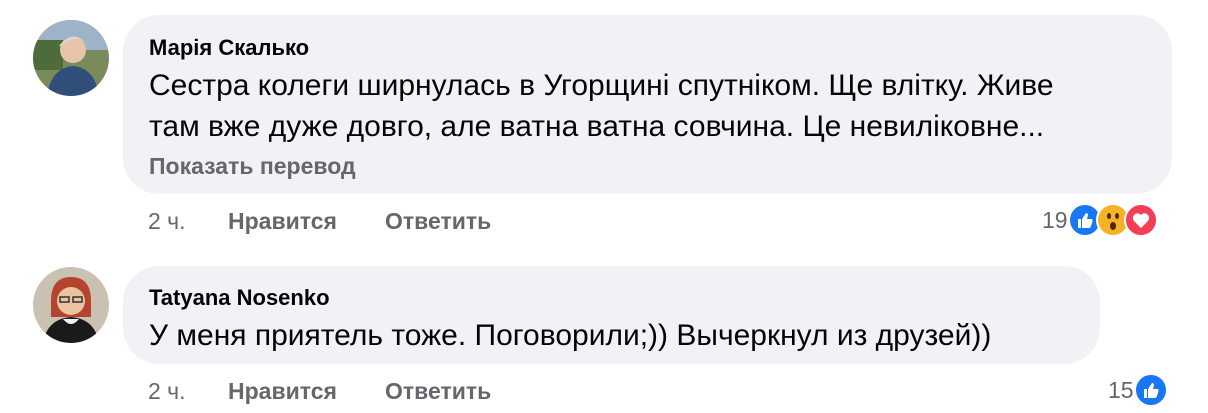 The image size is (1208, 413). What do you see at coordinates (1055, 219) in the screenshot?
I see `reactions-count: 19` at bounding box center [1055, 219].